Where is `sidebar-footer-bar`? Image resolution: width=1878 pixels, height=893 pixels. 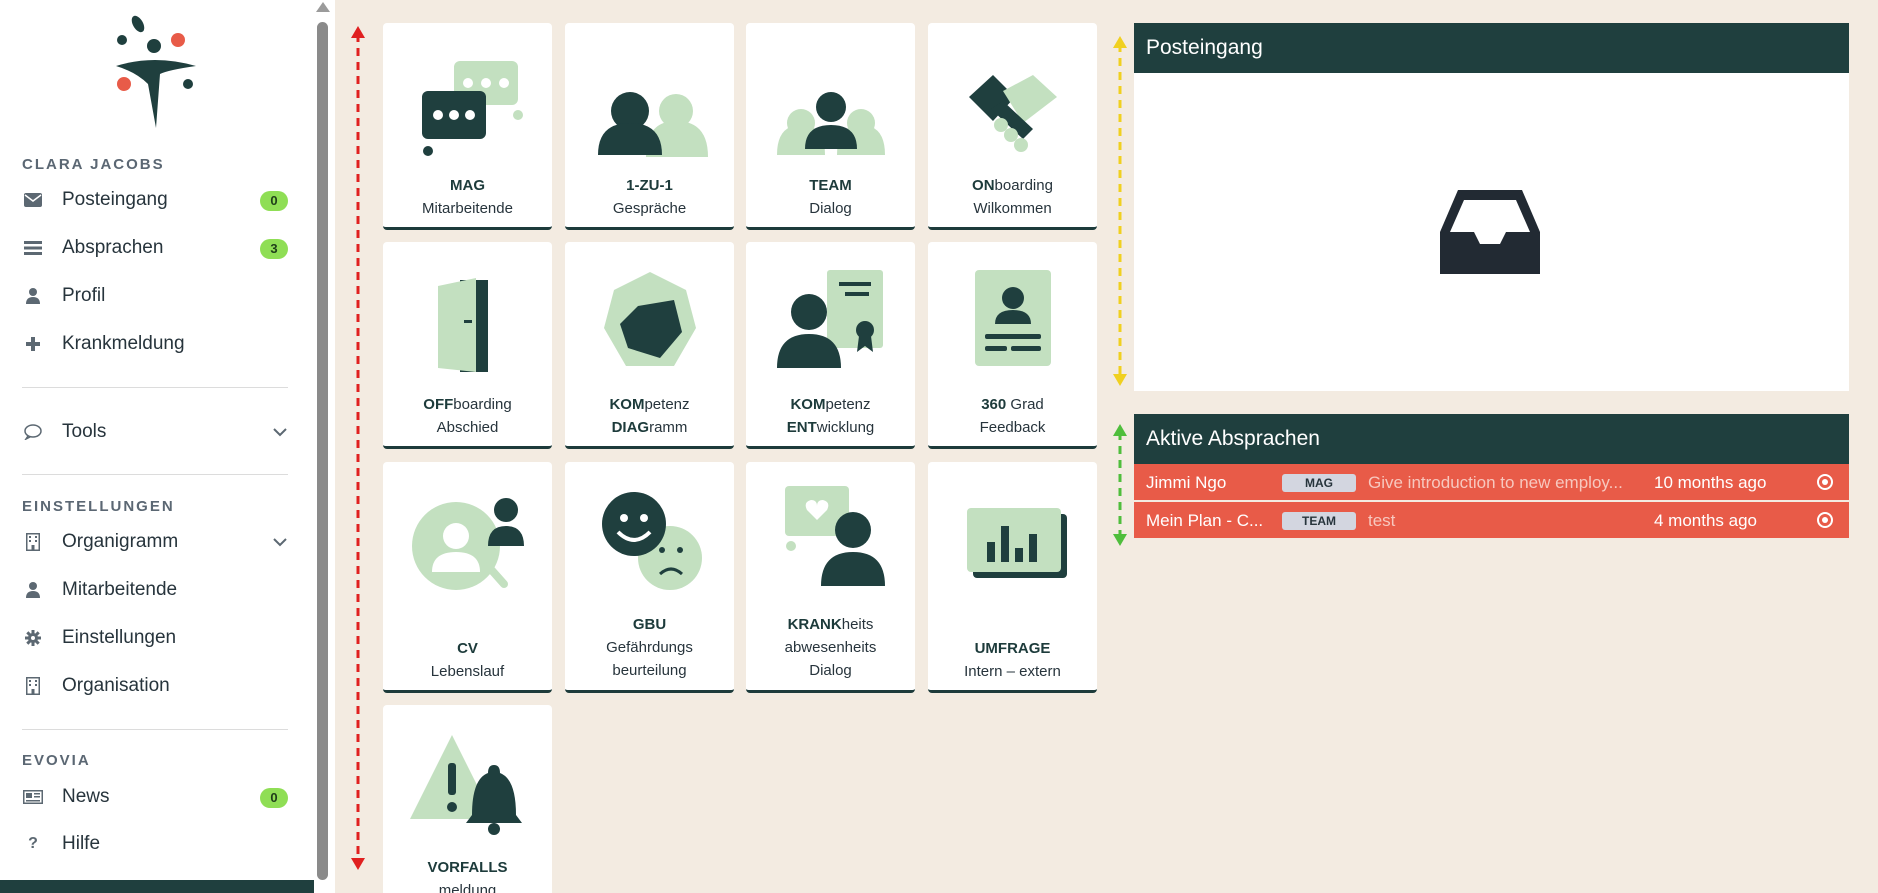
sidebar-footer-bar is located at coordinates (167, 886).